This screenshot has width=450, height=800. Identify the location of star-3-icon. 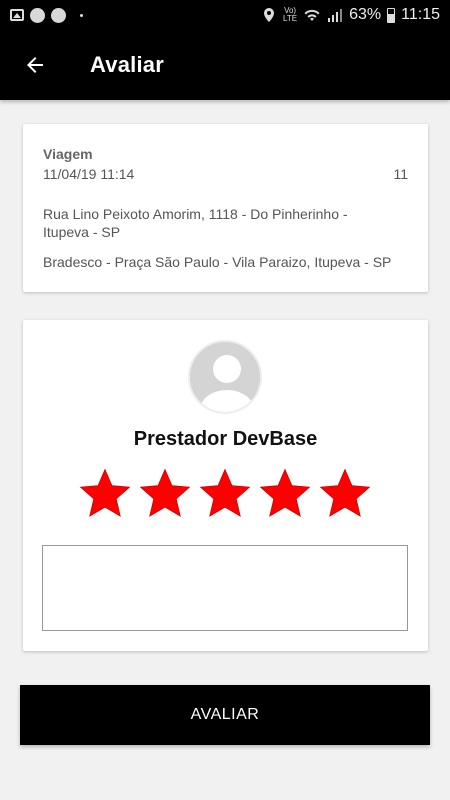
(225, 493).